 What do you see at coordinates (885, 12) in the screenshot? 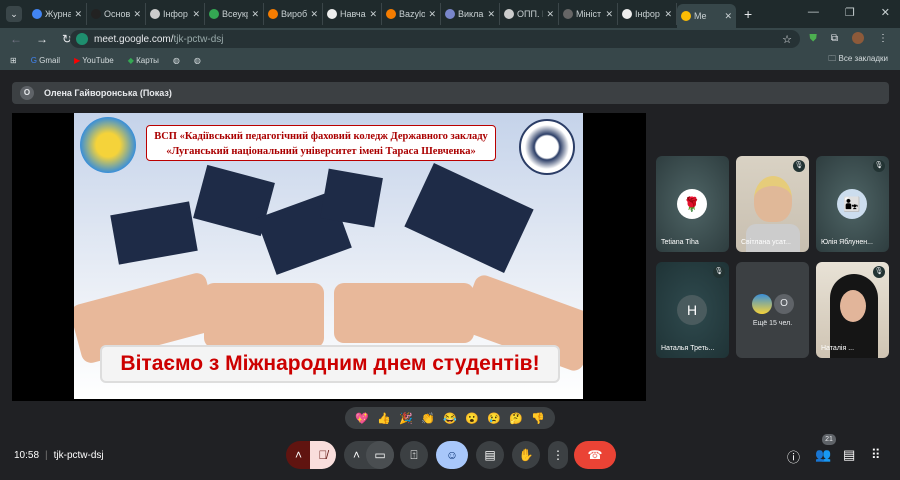
I see `close-window-button: ✕` at bounding box center [885, 12].